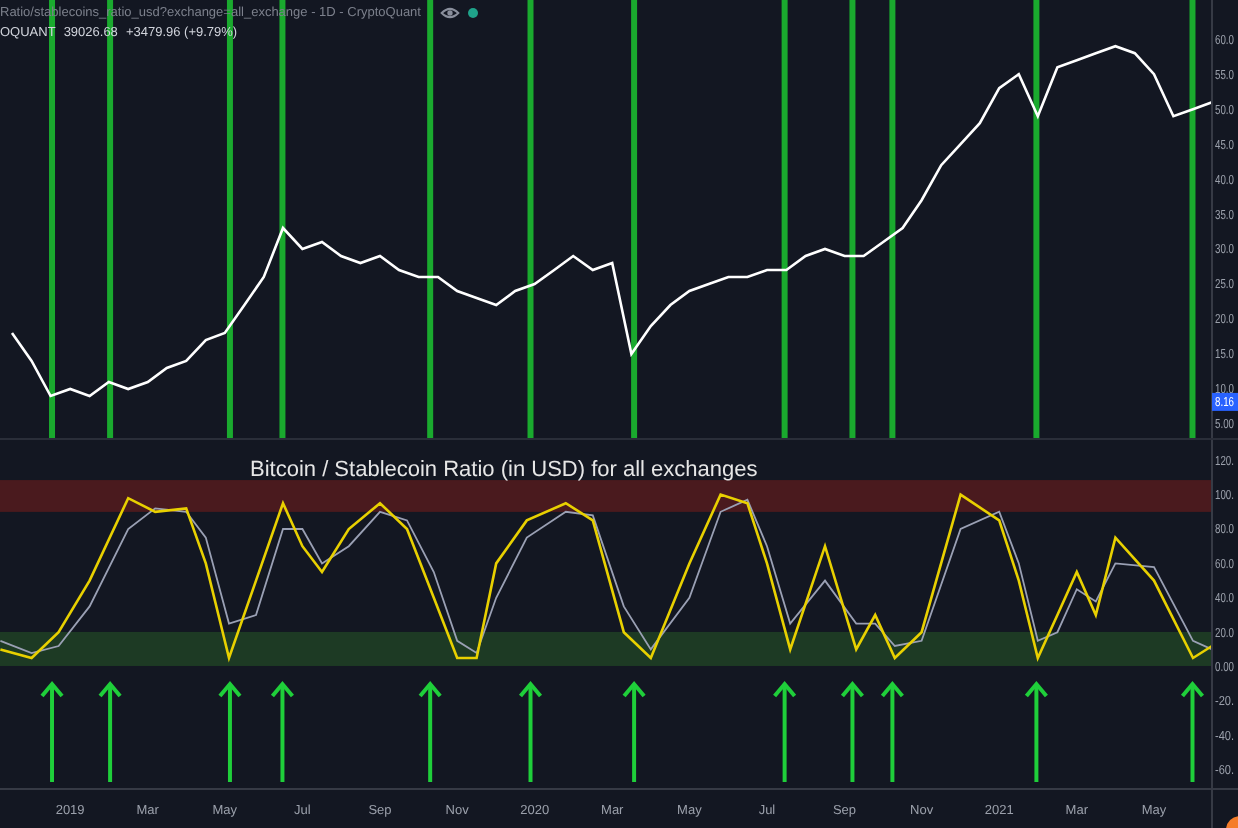  I want to click on eye-icon, so click(450, 13).